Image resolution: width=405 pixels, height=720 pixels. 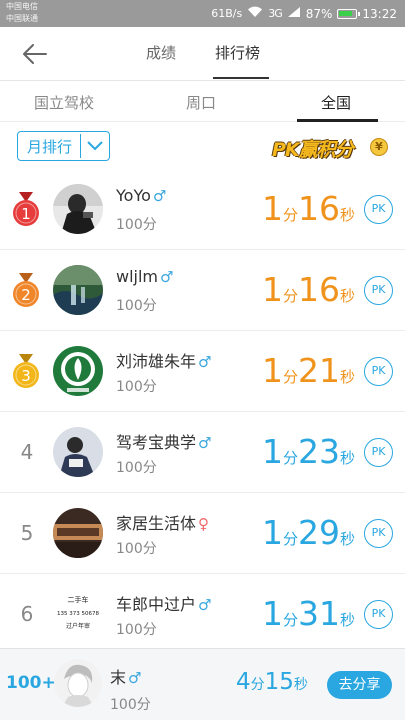 I want to click on user-name: 刘沛雄朱年, so click(x=156, y=361).